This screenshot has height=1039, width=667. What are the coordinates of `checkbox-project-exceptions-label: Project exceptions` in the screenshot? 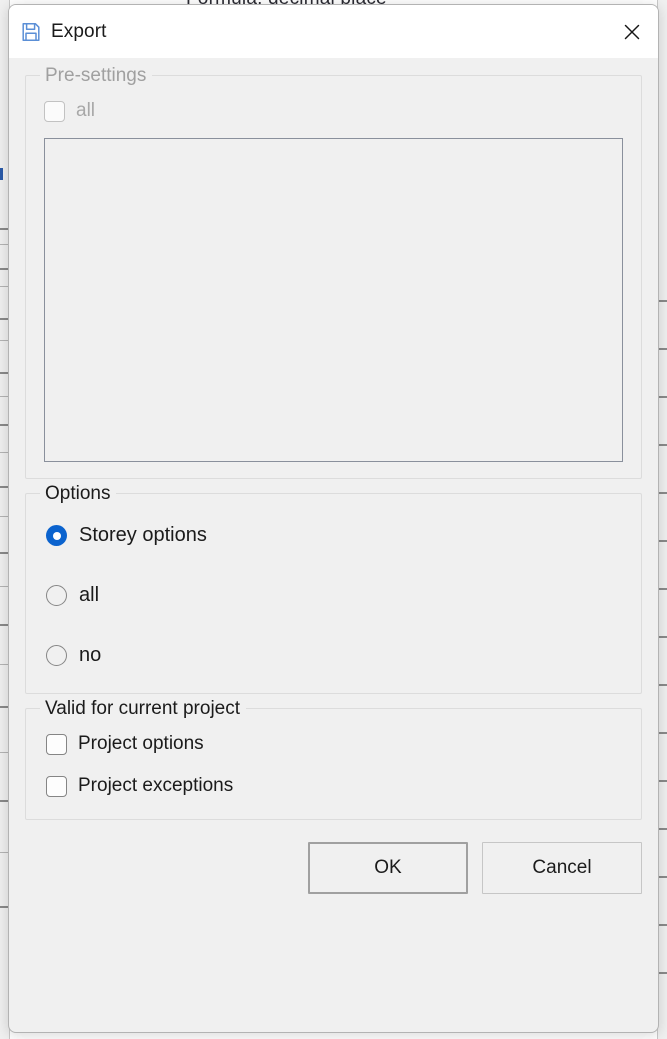 It's located at (156, 785).